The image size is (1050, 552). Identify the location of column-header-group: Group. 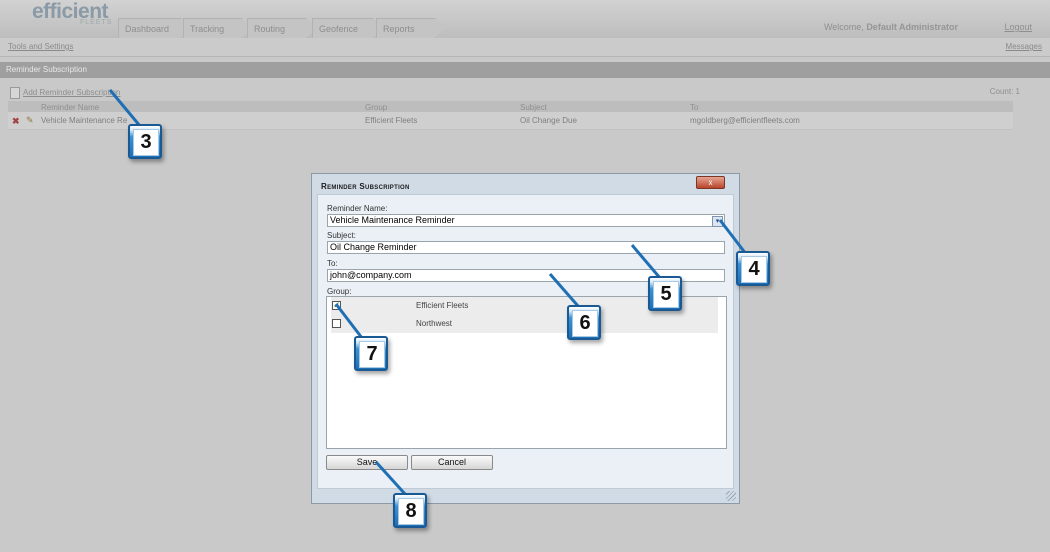
(376, 107).